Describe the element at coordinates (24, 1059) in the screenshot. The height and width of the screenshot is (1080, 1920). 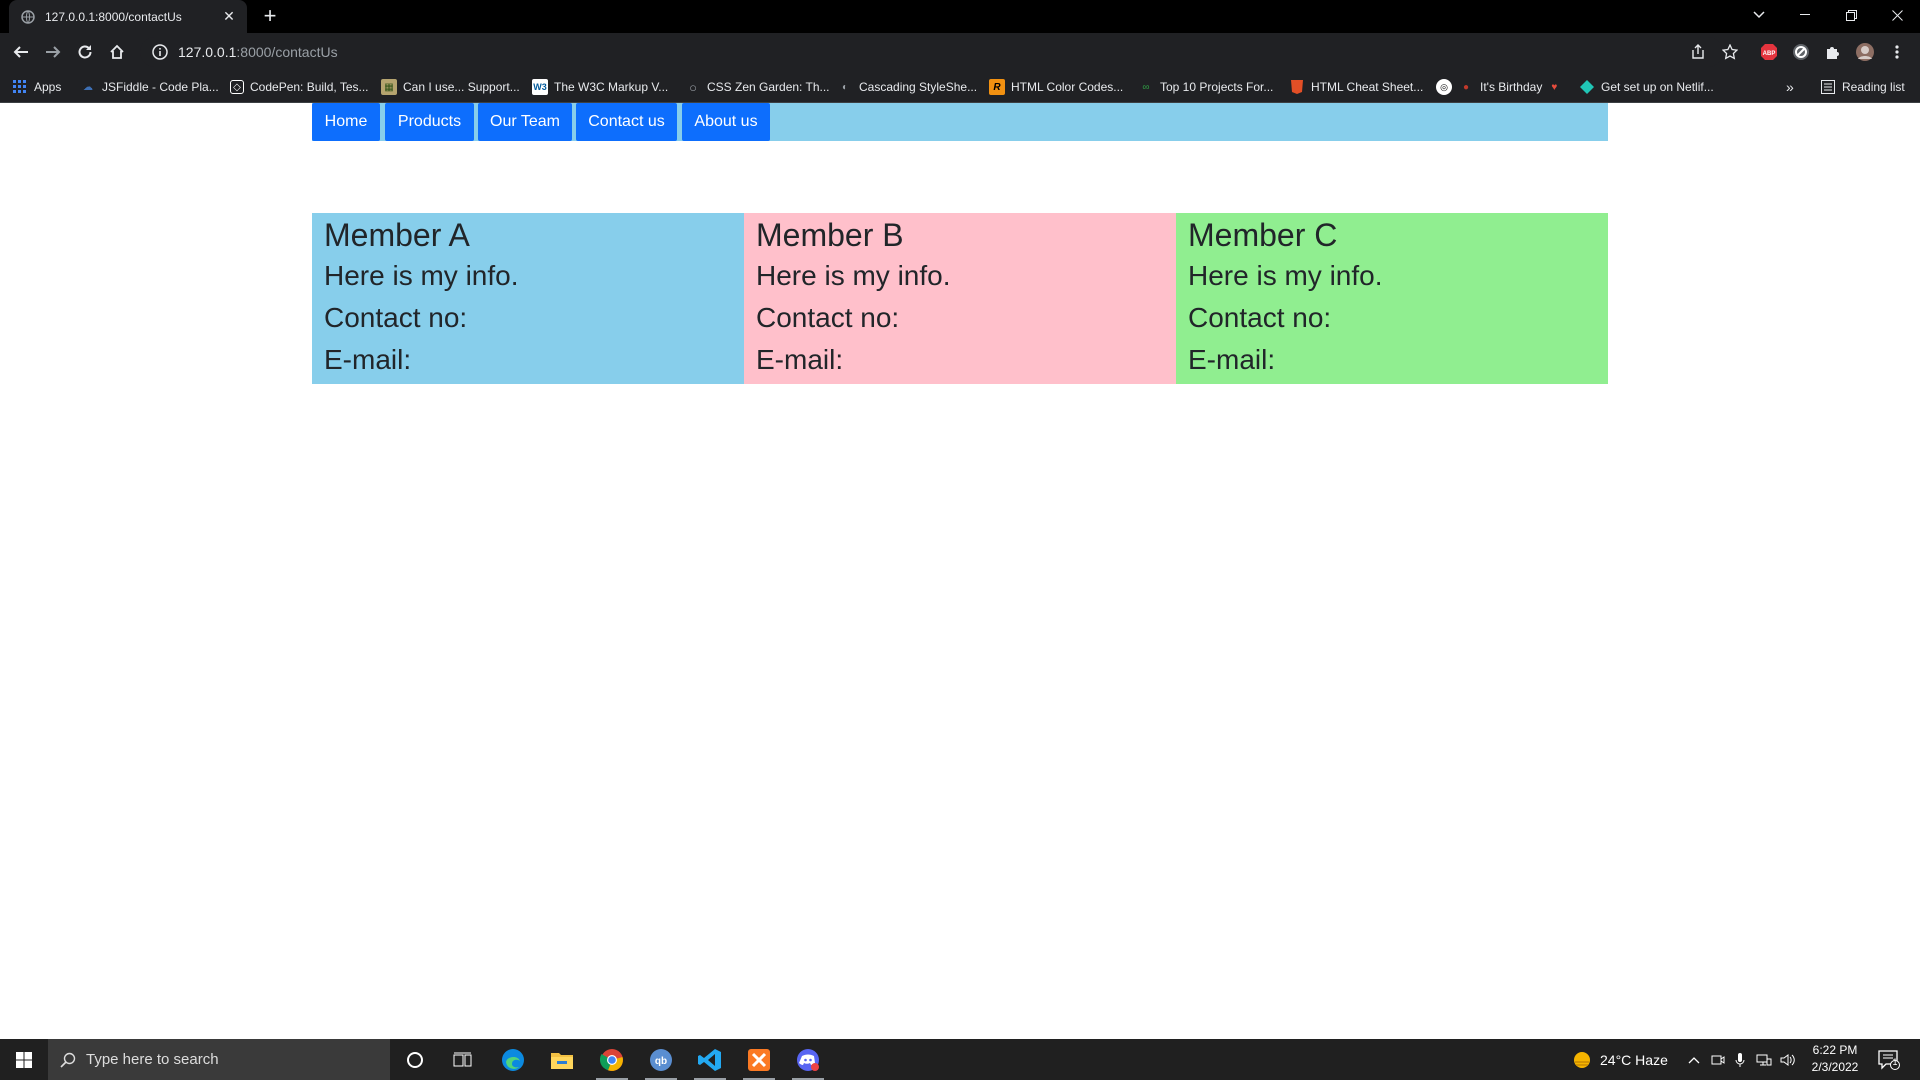
I see `windows-start-icon` at that location.